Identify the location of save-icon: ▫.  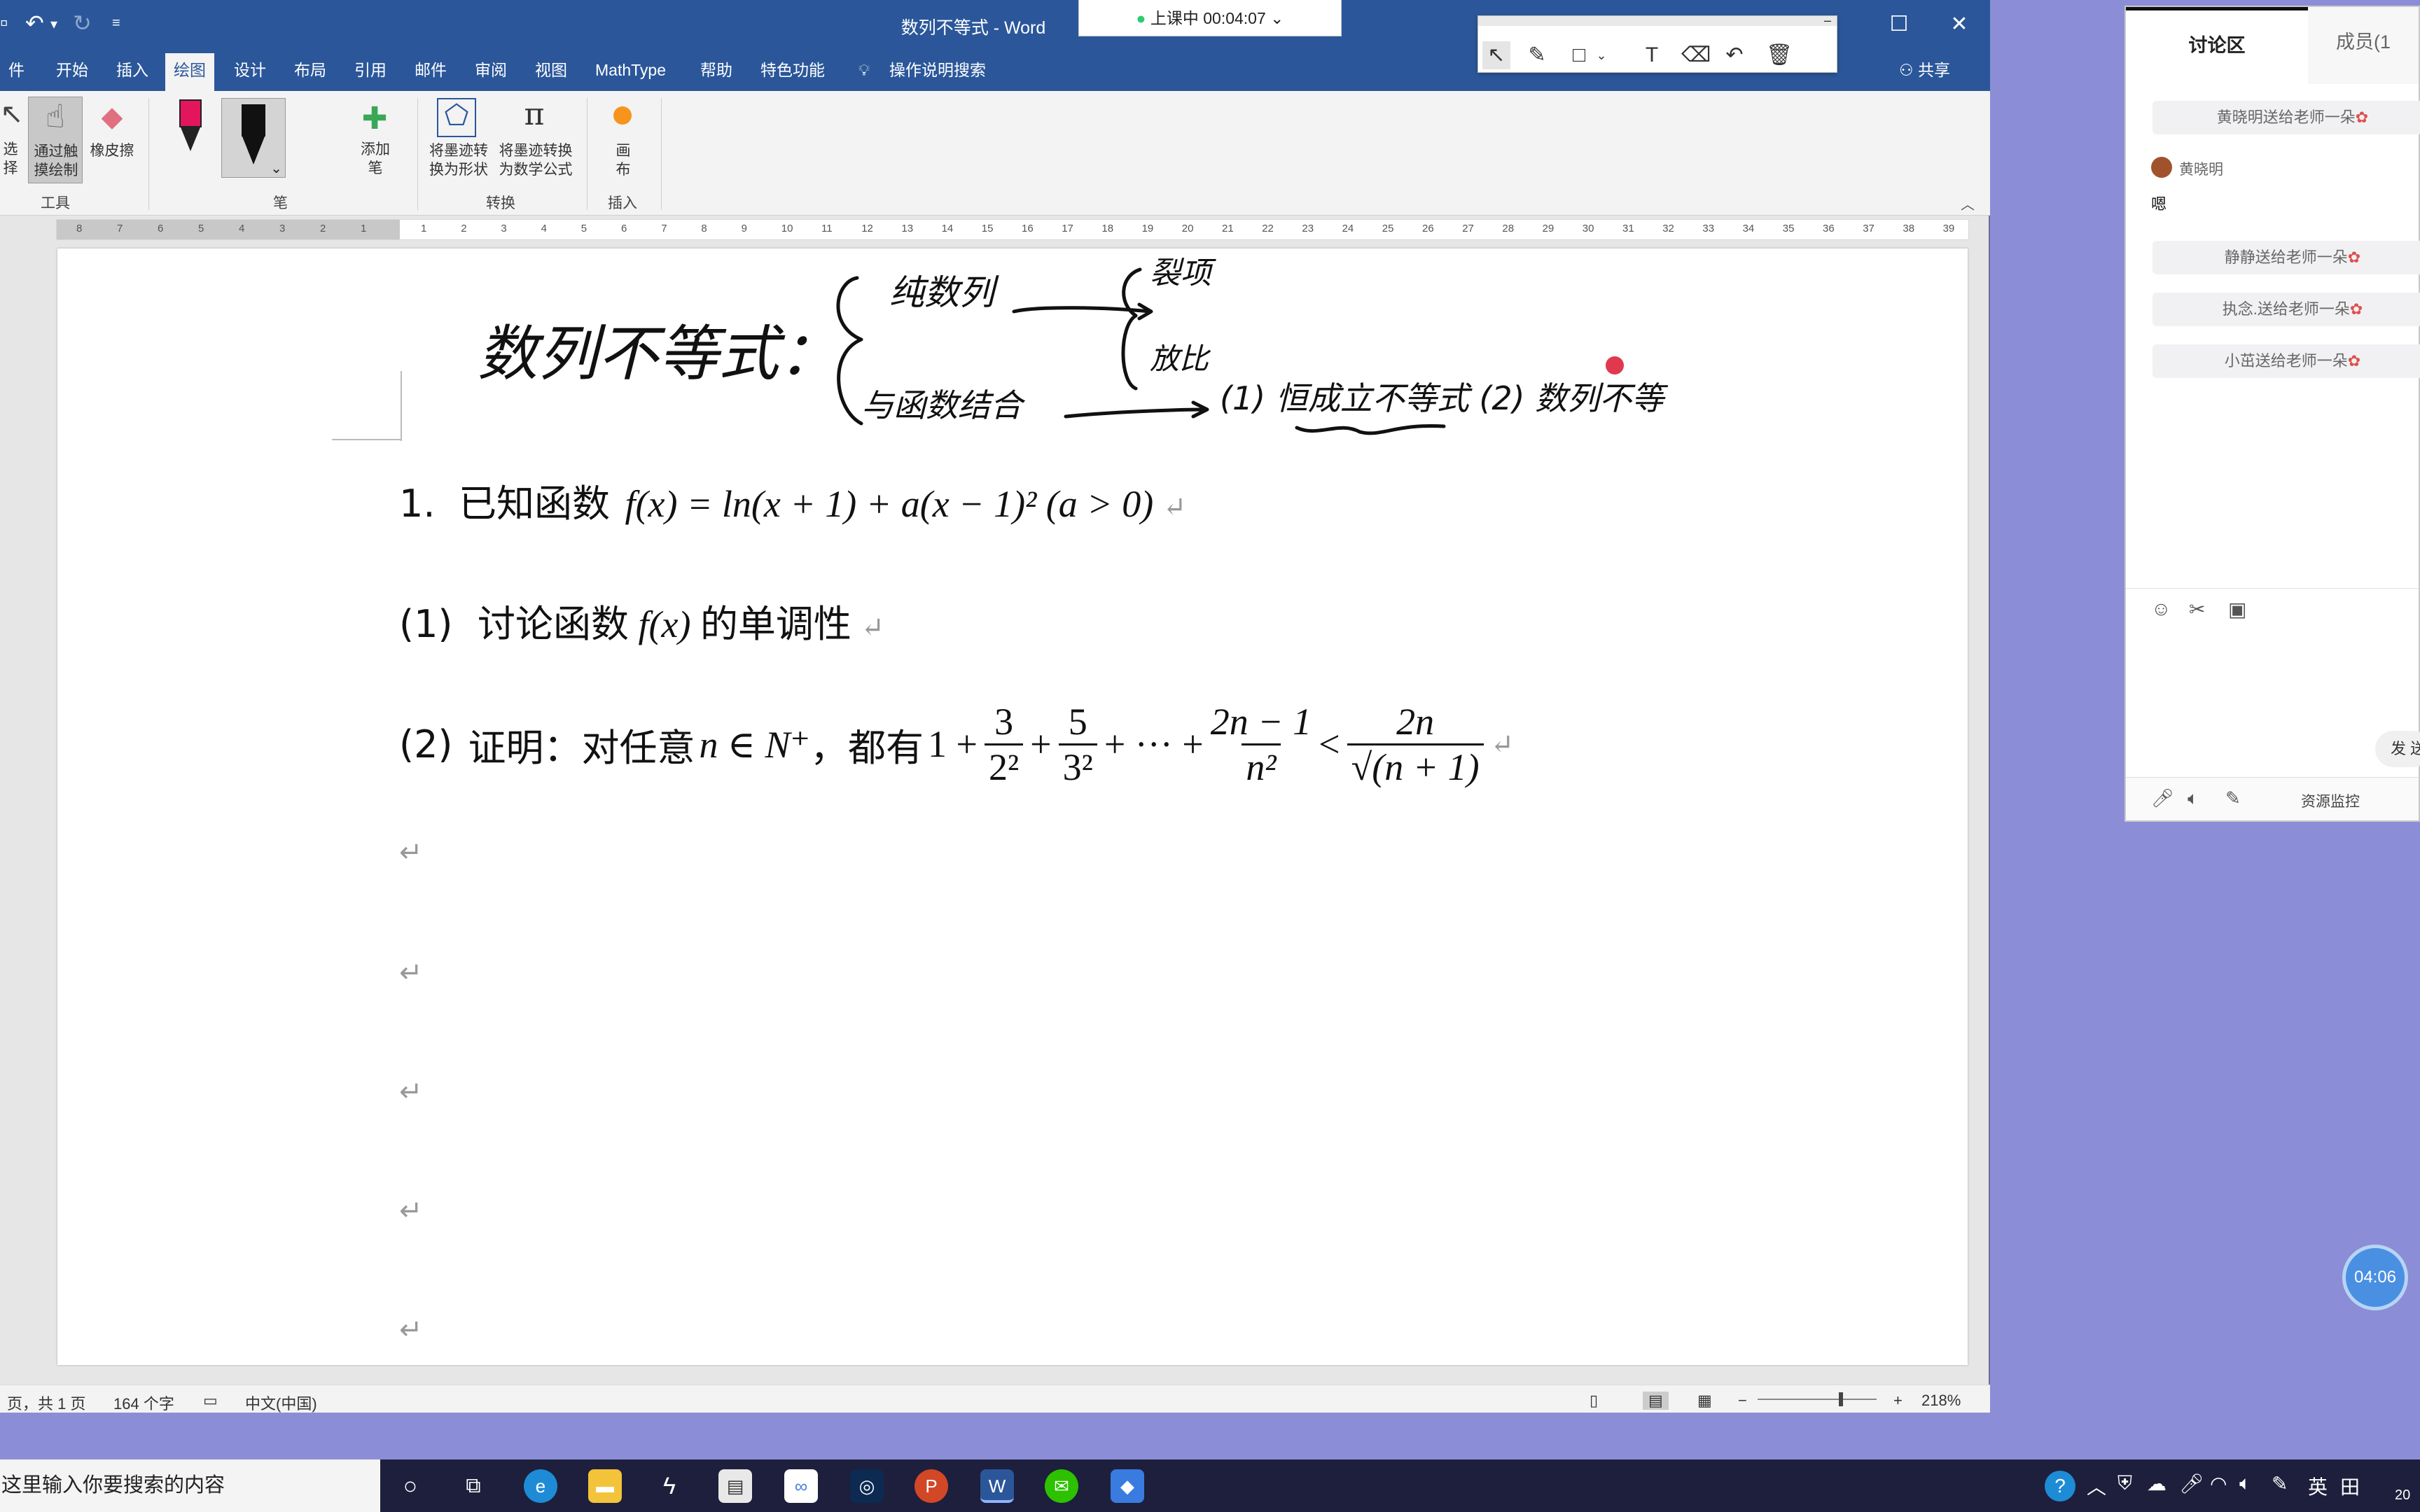
(4, 23).